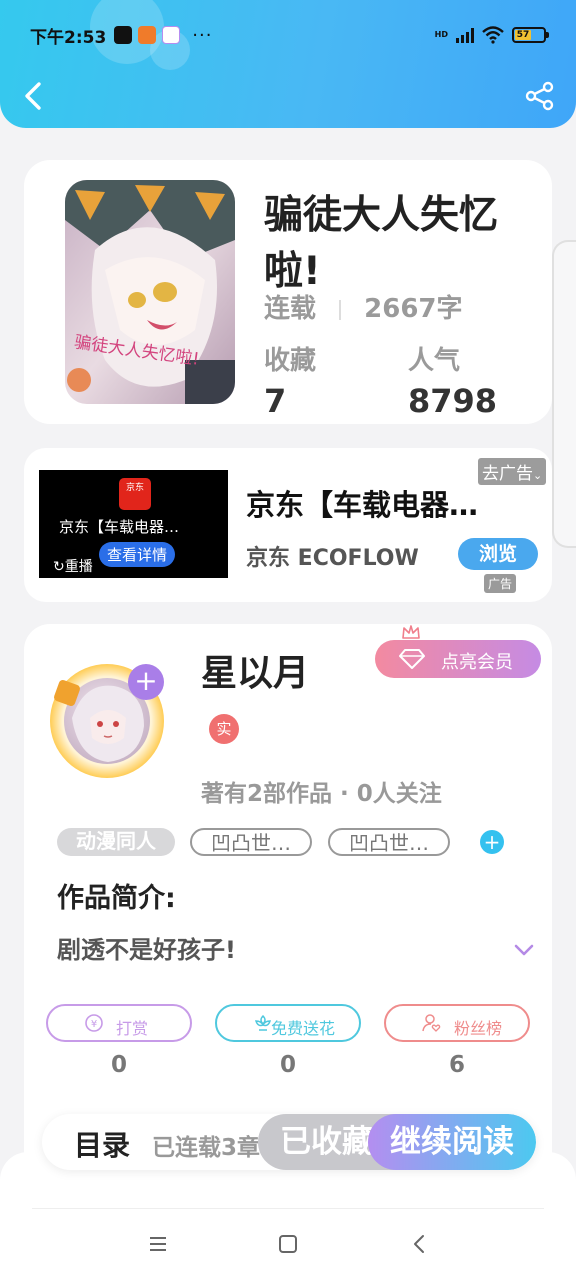 This screenshot has height=1280, width=576. I want to click on menu-nav-button, so click(158, 1244).